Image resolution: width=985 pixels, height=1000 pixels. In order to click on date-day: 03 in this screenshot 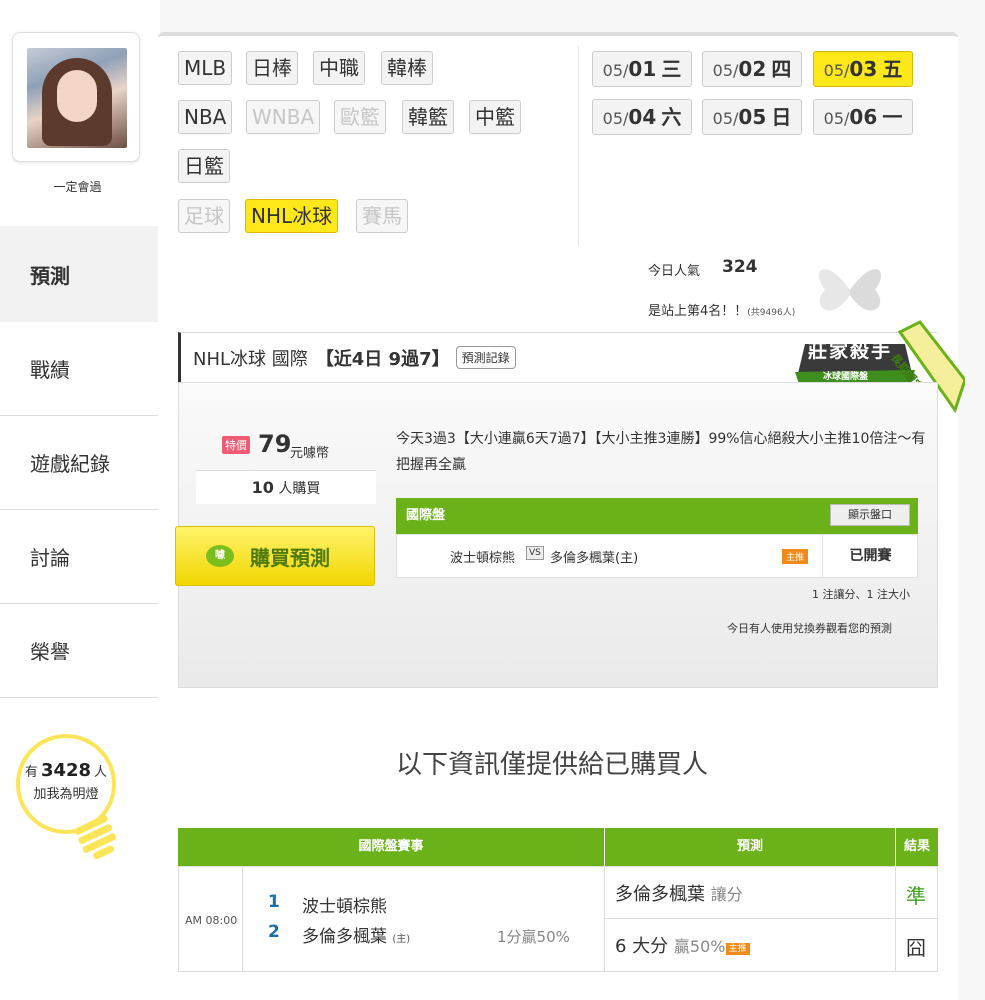, I will do `click(863, 69)`.